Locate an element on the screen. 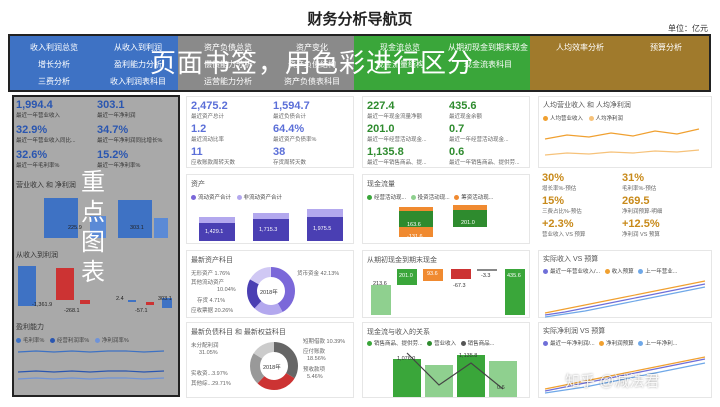 The height and width of the screenshot is (407, 720). liab-left-4: 其他综...29.71% is located at coordinates (211, 384).